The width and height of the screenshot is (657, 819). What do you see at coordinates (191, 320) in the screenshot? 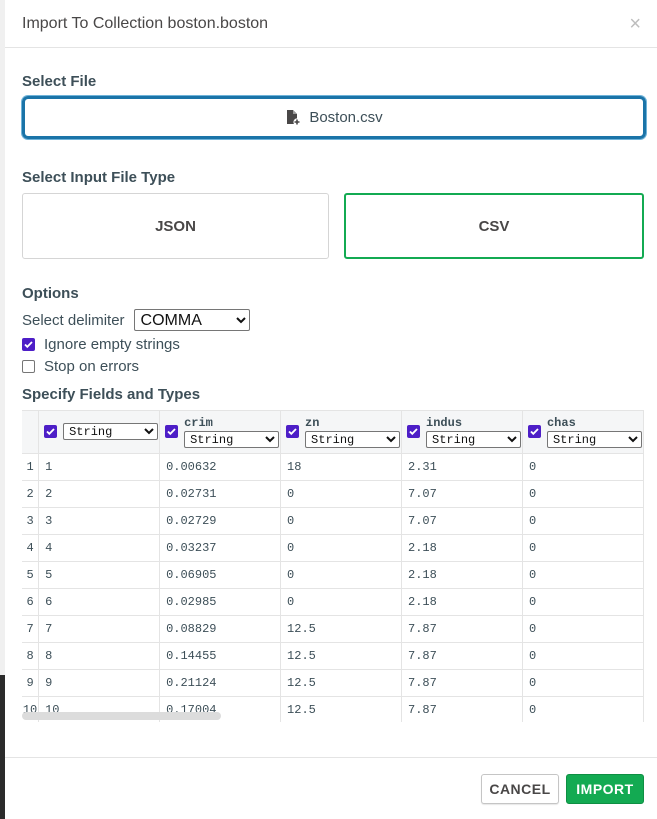
I see `delimiter-select: COMMA` at bounding box center [191, 320].